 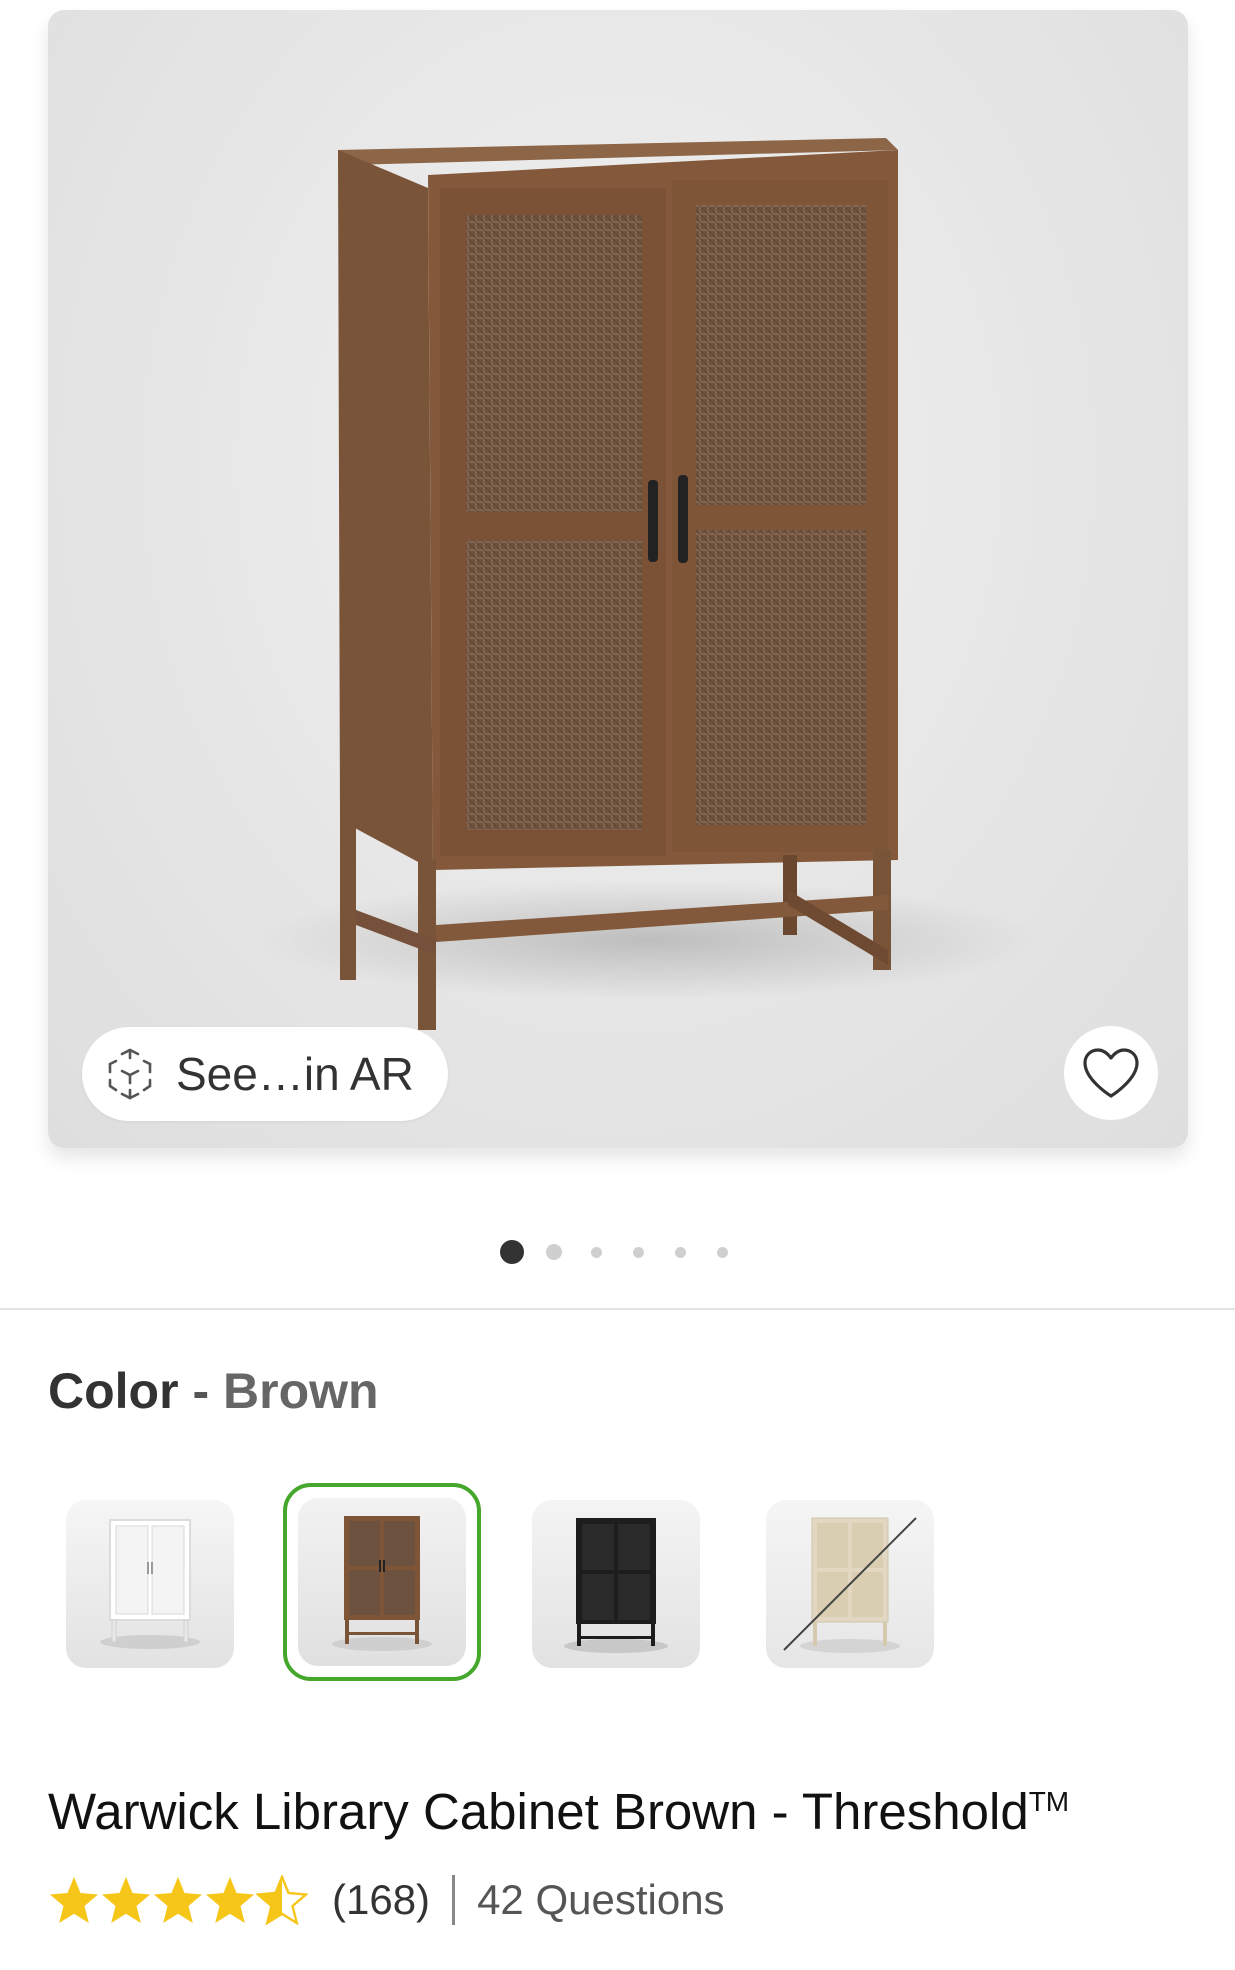 I want to click on selected-color-value: Brown, so click(x=301, y=1391).